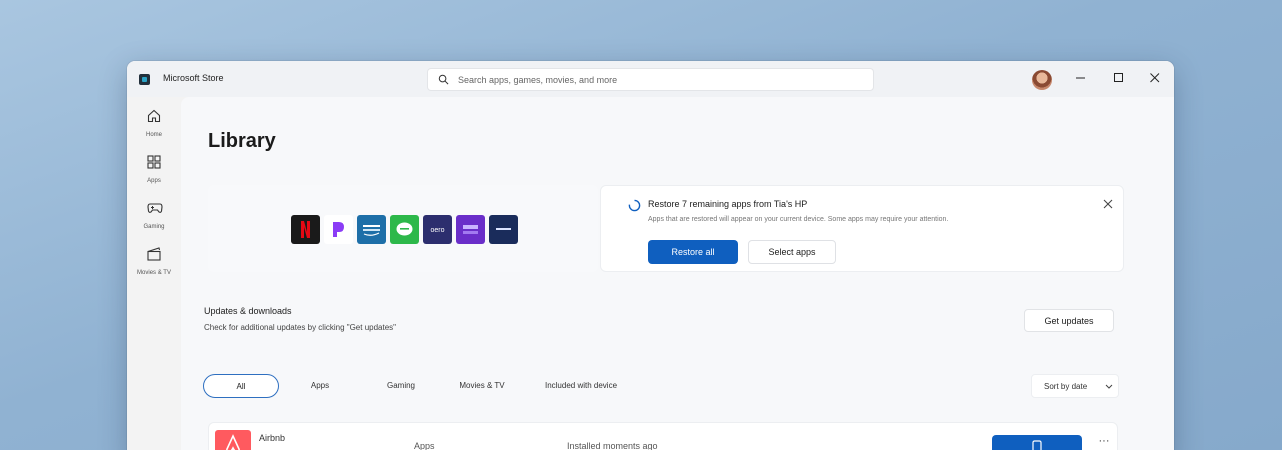 The width and height of the screenshot is (1282, 450). I want to click on dismiss-restore-button, so click(1108, 204).